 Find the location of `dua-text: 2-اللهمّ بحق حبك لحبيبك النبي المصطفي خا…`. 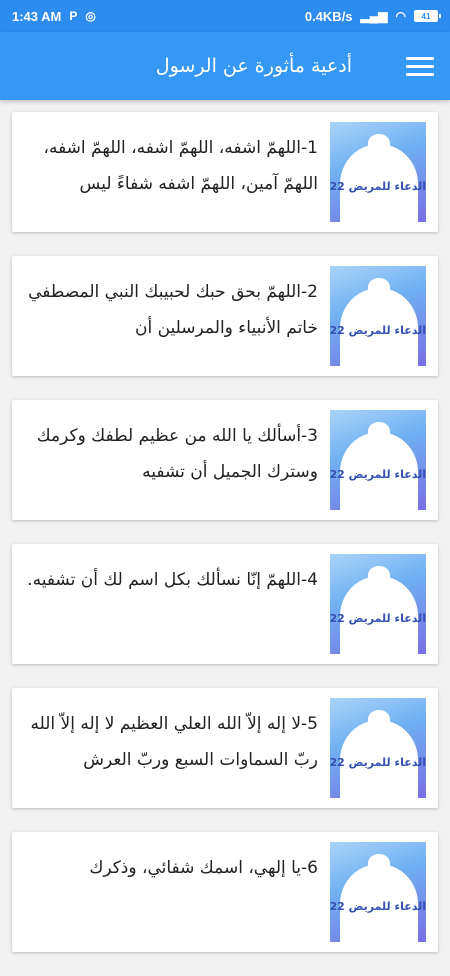

dua-text: 2-اللهمّ بحق حبك لحبيبك النبي المصطفي خا… is located at coordinates (173, 310).